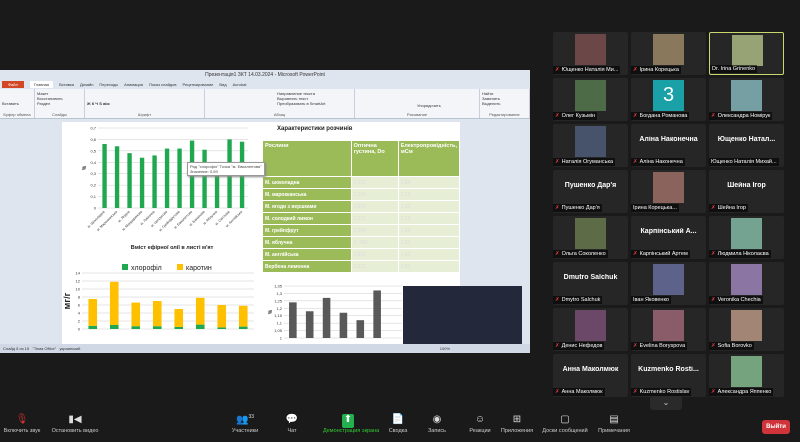 The width and height of the screenshot is (800, 442). What do you see at coordinates (584, 162) in the screenshot?
I see `participant-name-label: ✗ Наталія Огуманська` at bounding box center [584, 162].